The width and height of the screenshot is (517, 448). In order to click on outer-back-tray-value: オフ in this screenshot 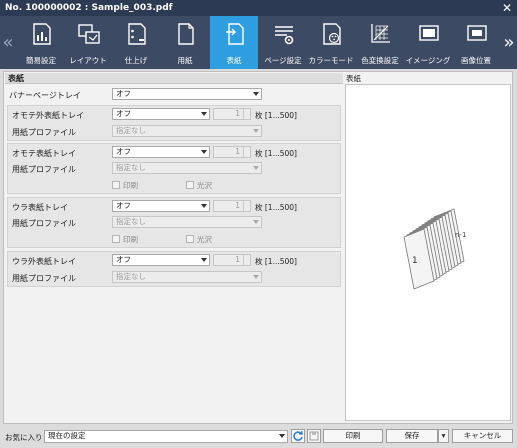, I will do `click(123, 259)`.